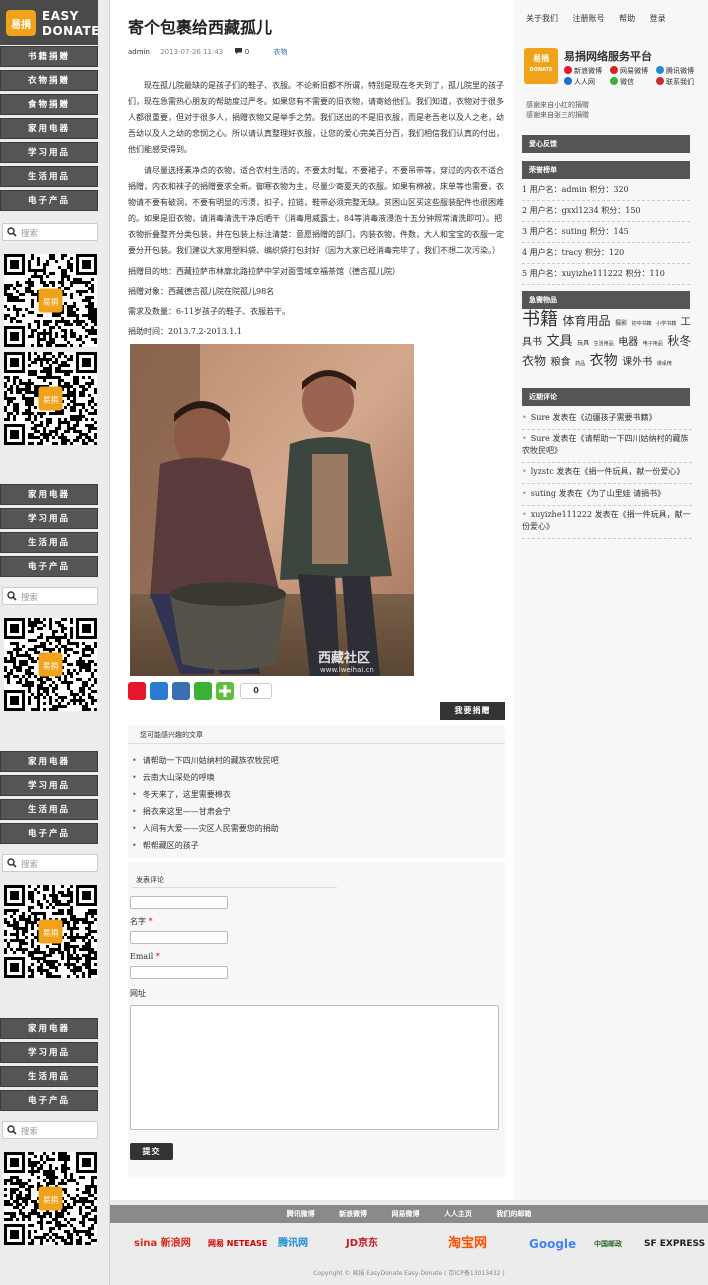 The width and height of the screenshot is (708, 1285). I want to click on tag-link: 粮食, so click(561, 362).